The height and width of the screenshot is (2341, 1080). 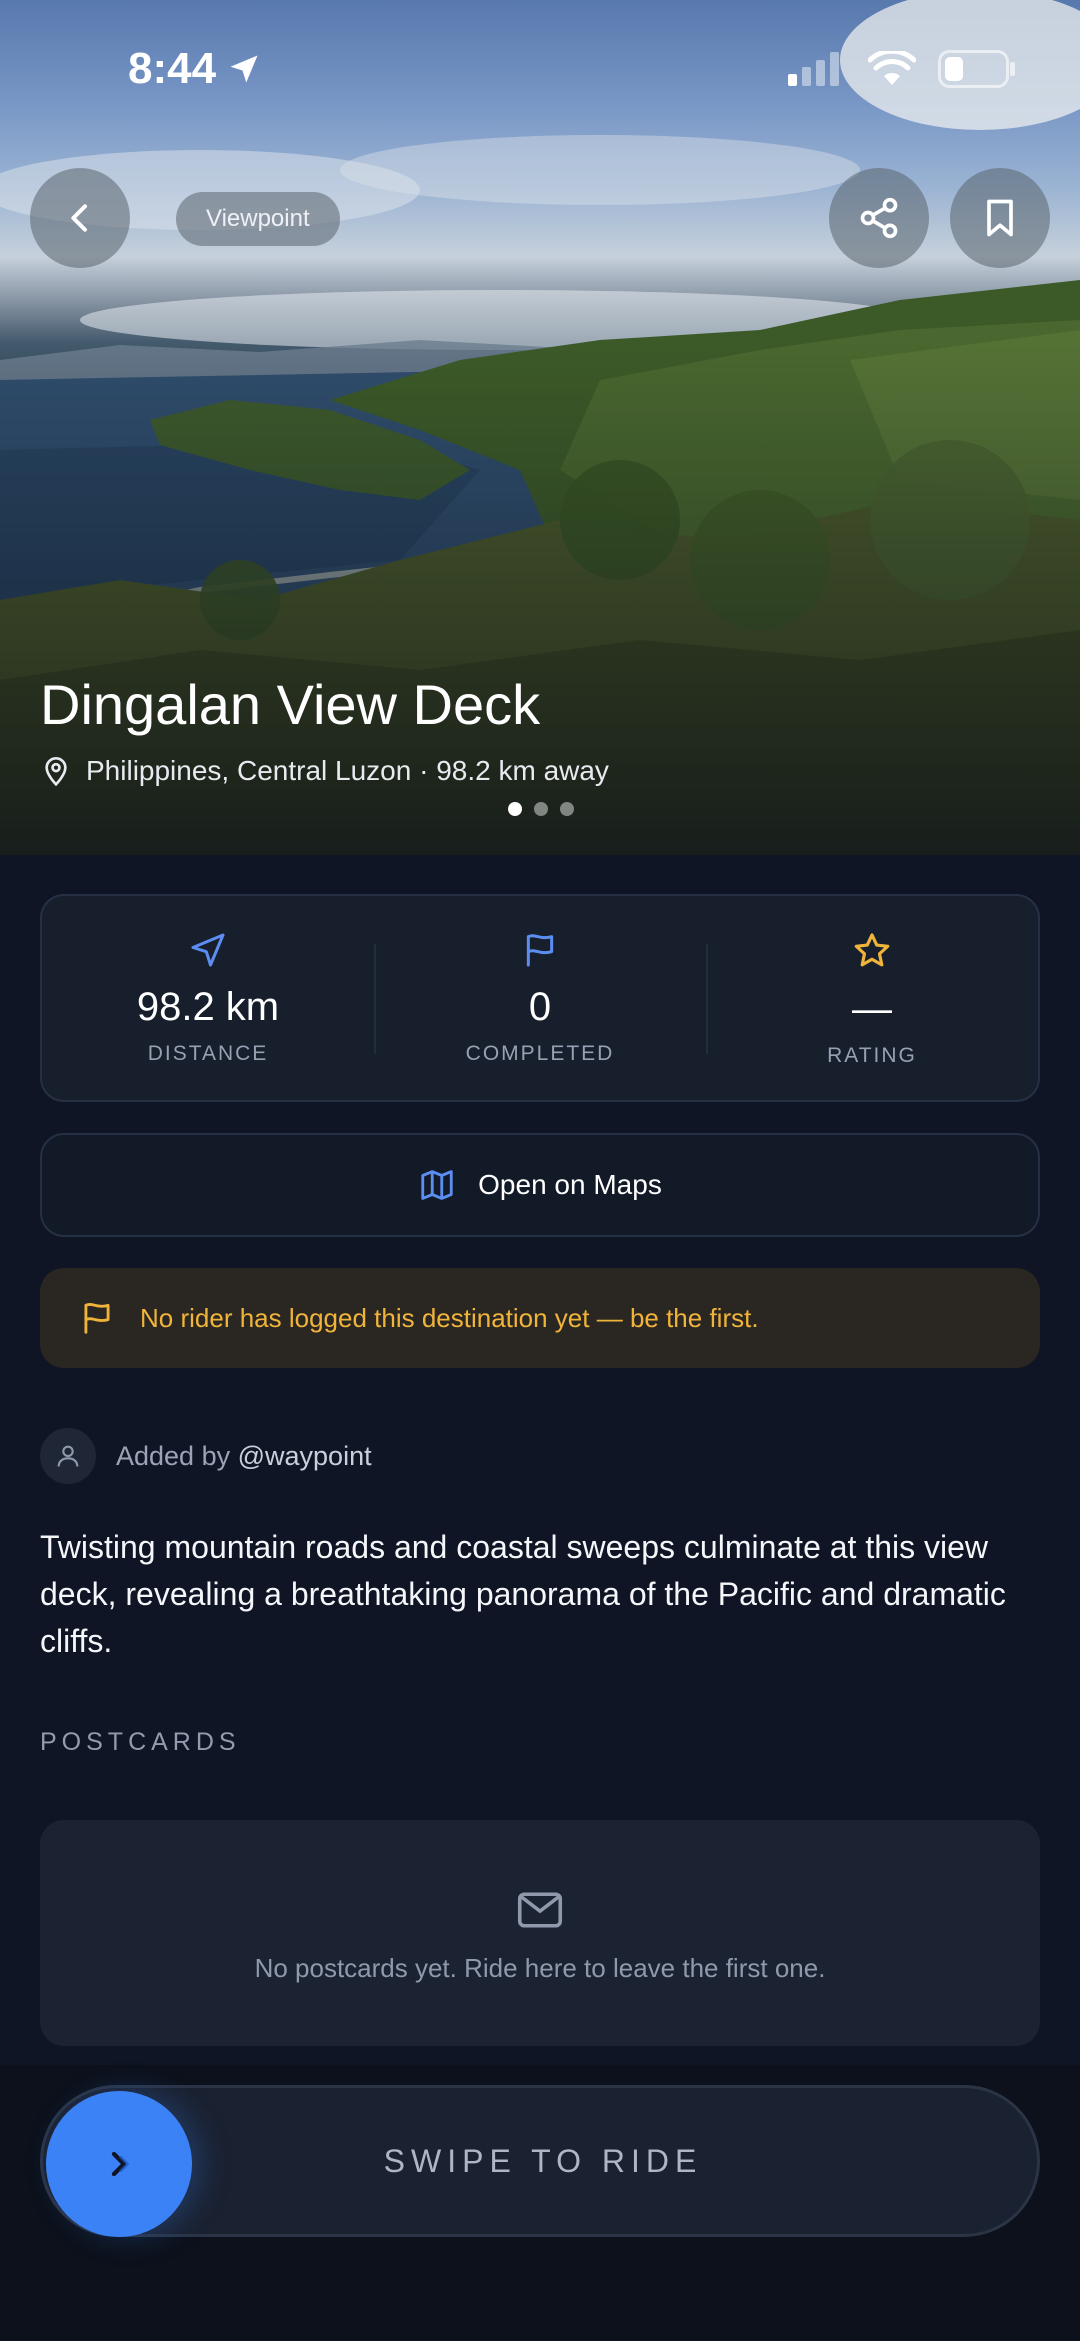 What do you see at coordinates (290, 704) in the screenshot?
I see `destination-title: Dingalan View Deck` at bounding box center [290, 704].